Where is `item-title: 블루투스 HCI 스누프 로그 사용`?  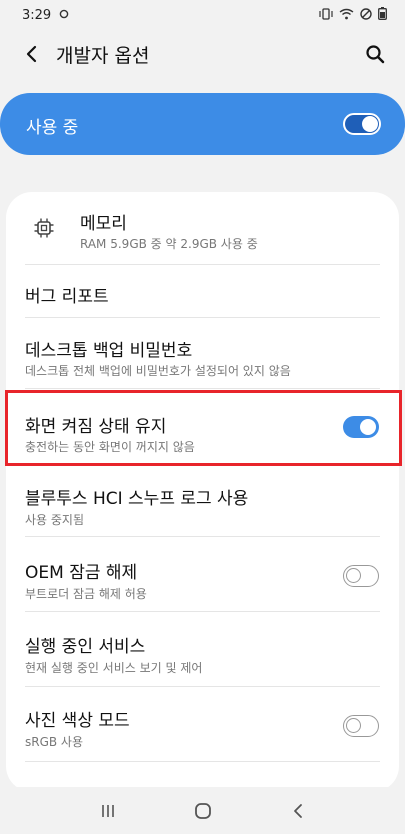 item-title: 블루투스 HCI 스누프 로그 사용 is located at coordinates (137, 499).